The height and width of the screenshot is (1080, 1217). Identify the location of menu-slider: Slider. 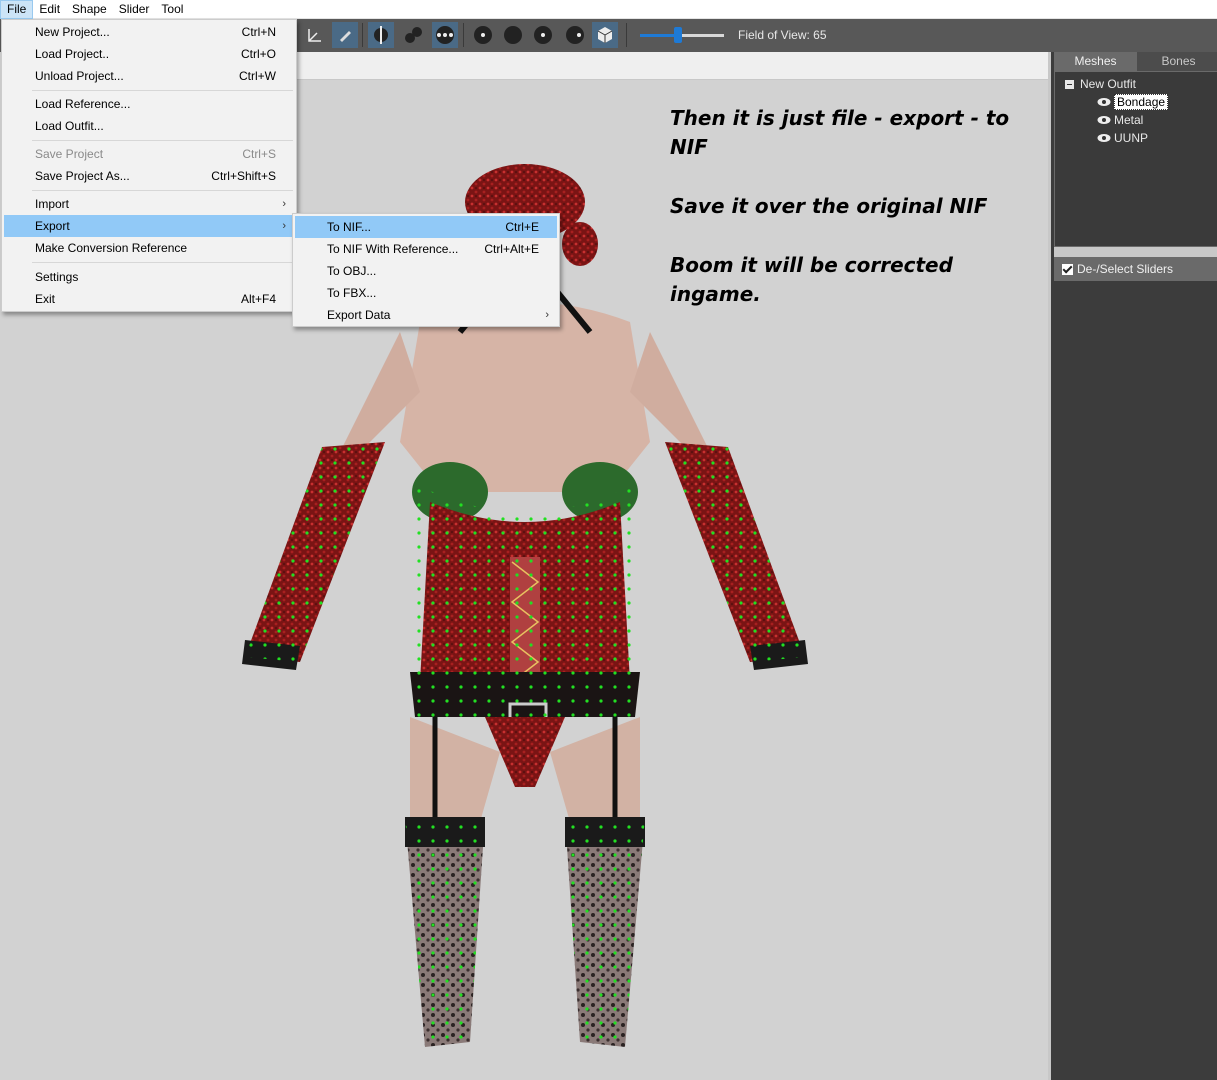
(134, 9).